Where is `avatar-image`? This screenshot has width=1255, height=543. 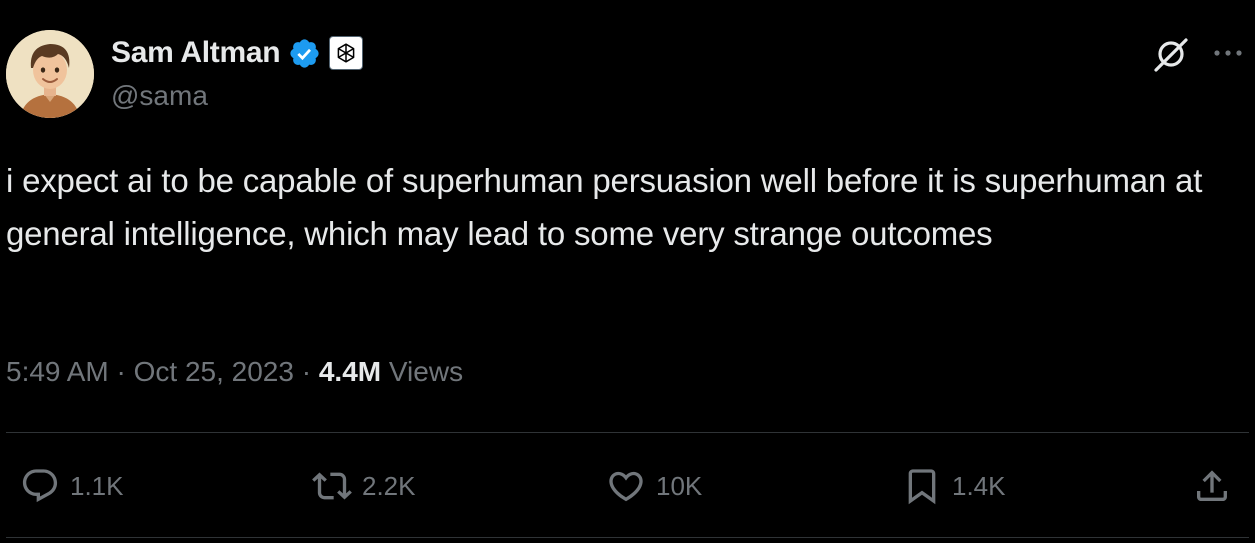
avatar-image is located at coordinates (50, 74).